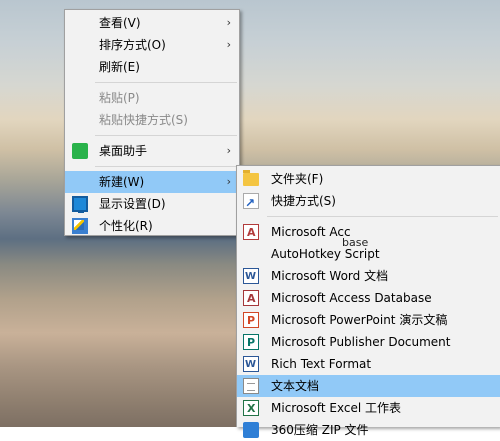 This screenshot has height=441, width=500. I want to click on folder-icon, so click(251, 178).